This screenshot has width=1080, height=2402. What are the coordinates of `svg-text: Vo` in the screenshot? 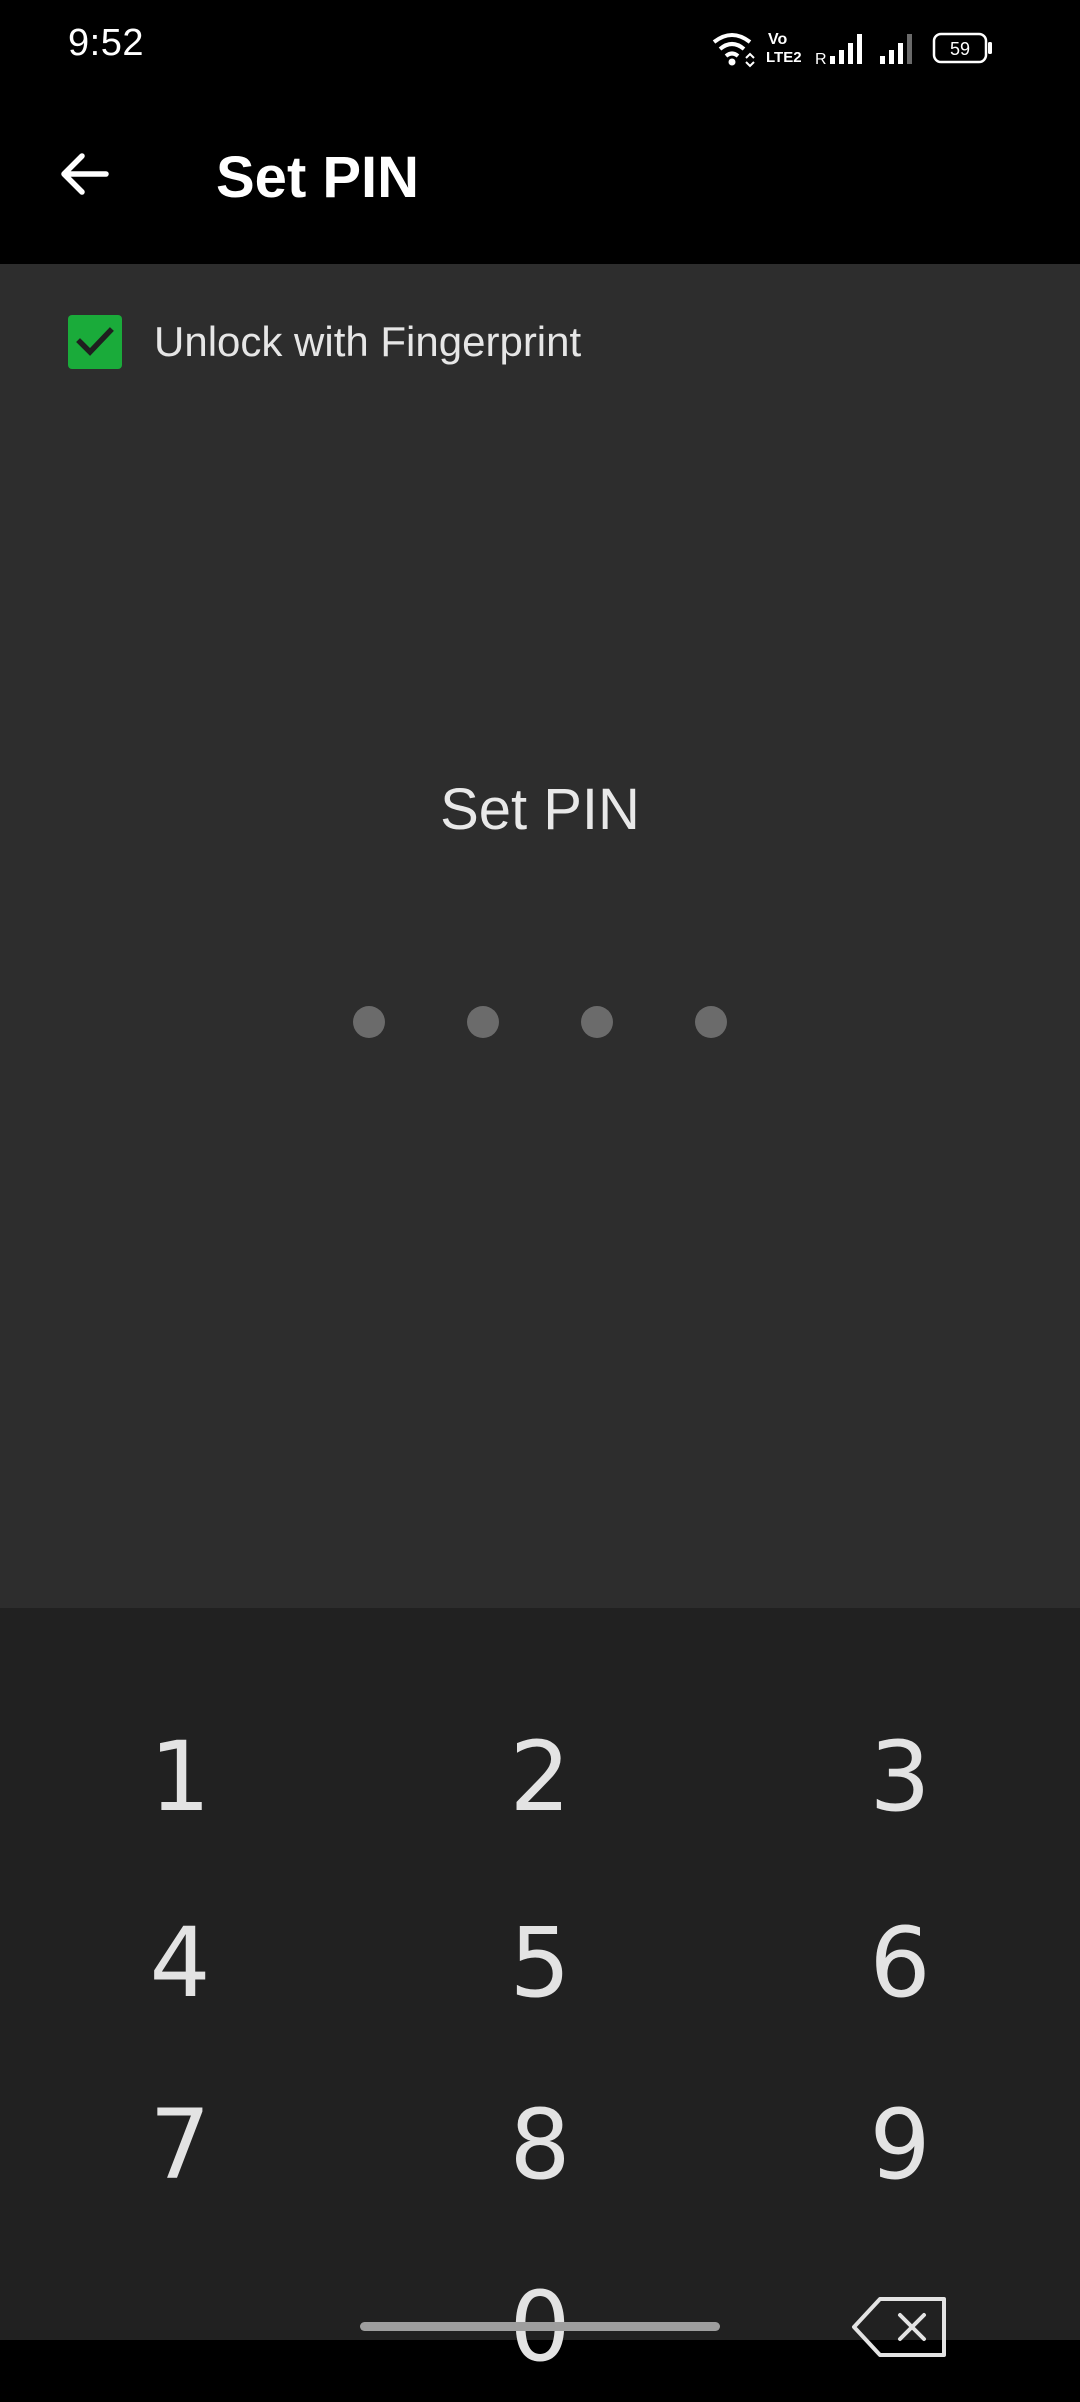 It's located at (777, 39).